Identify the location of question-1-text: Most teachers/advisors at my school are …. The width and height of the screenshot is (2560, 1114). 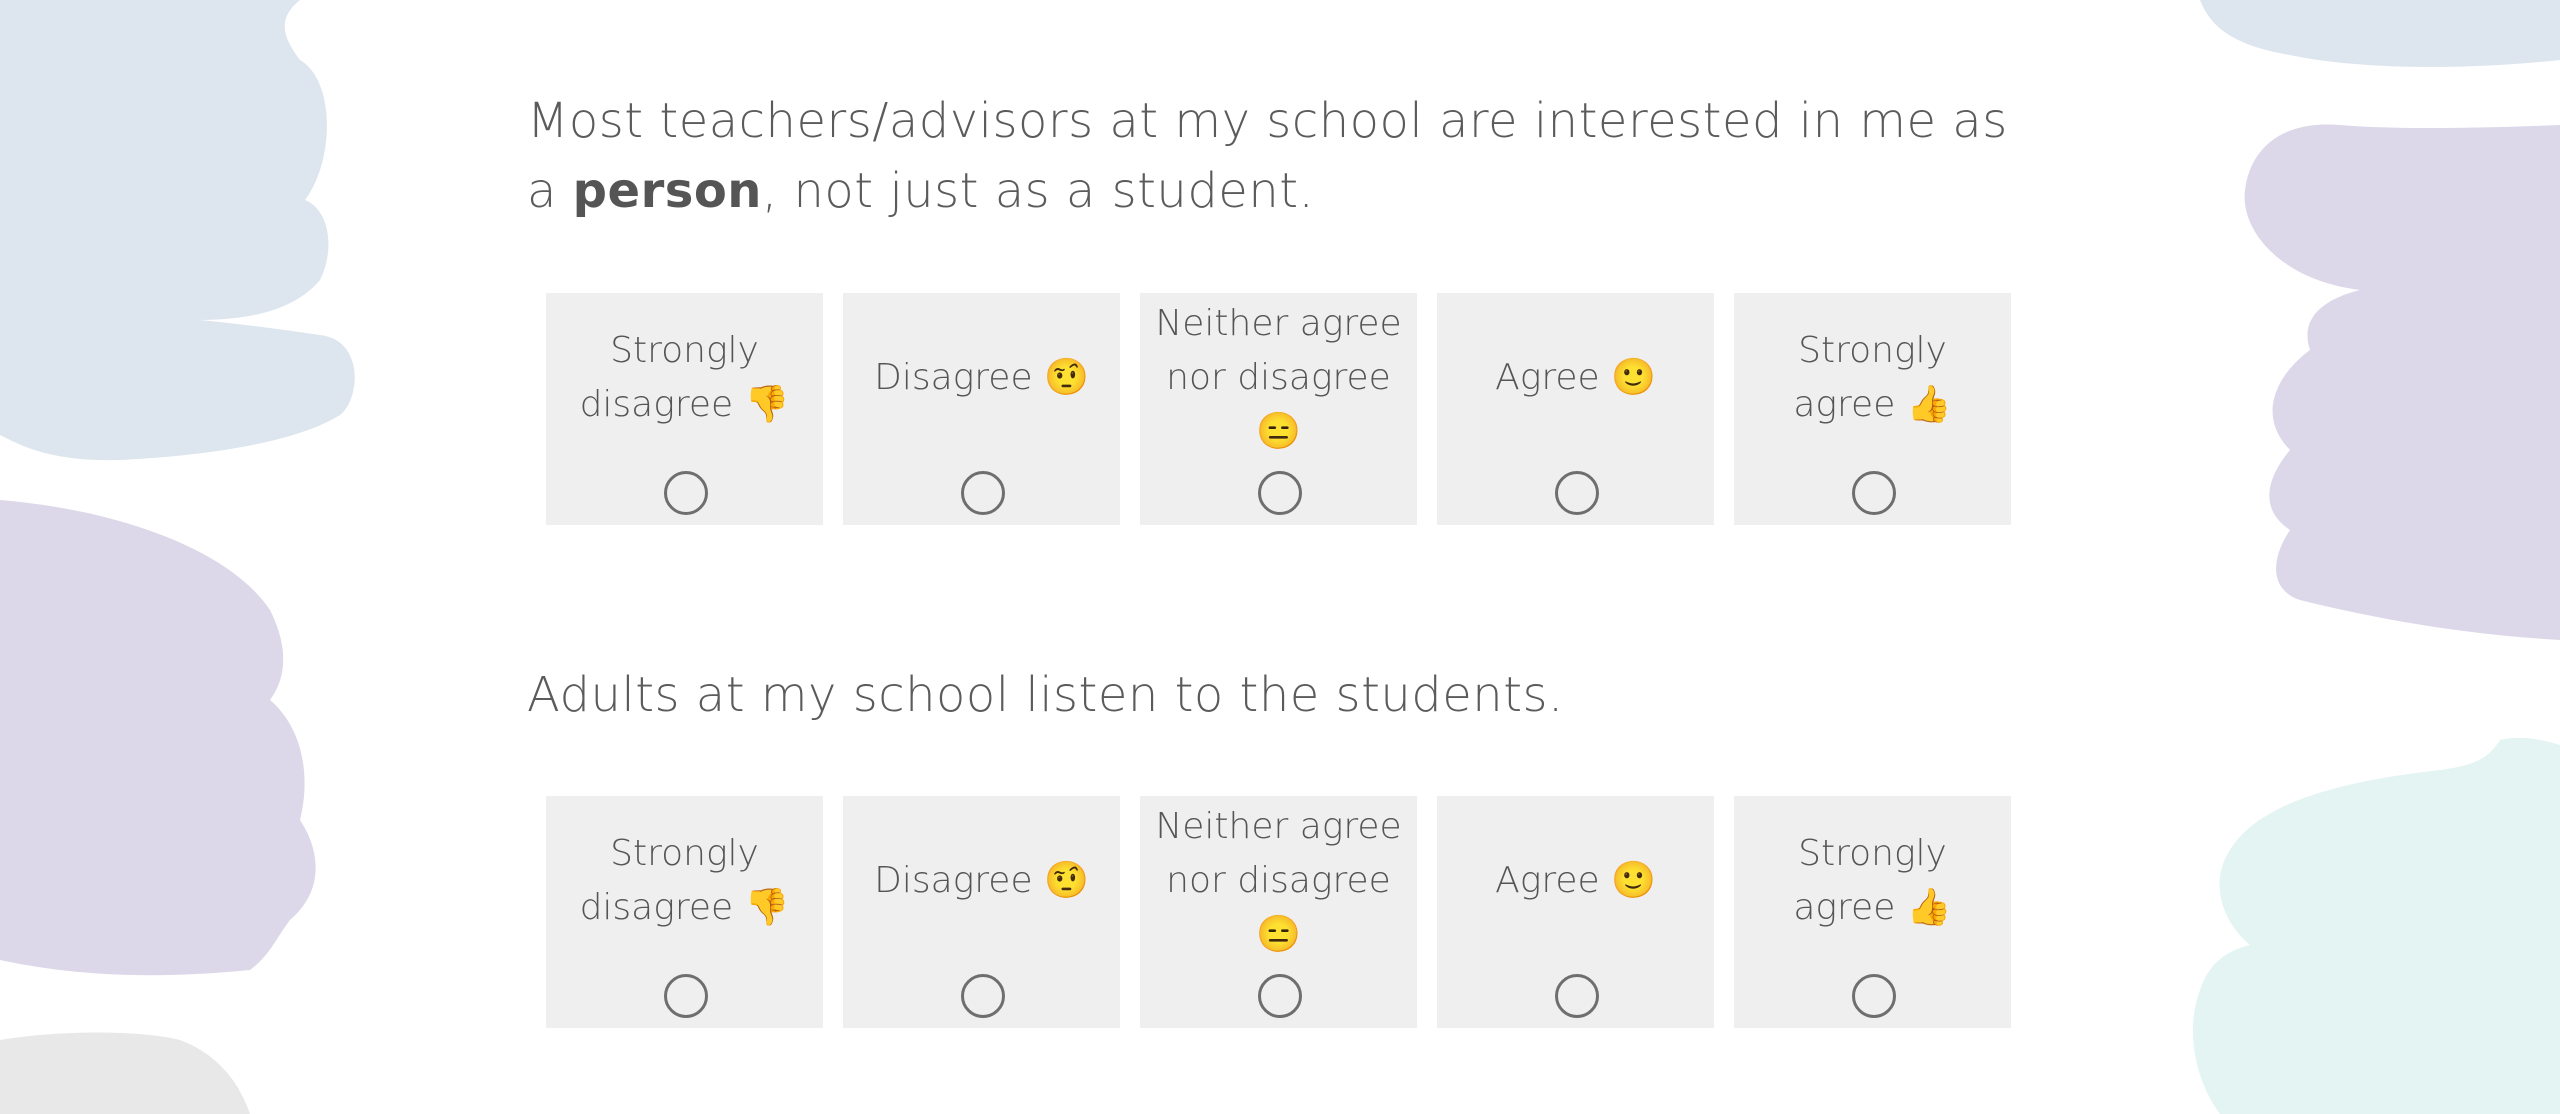
(1277, 156).